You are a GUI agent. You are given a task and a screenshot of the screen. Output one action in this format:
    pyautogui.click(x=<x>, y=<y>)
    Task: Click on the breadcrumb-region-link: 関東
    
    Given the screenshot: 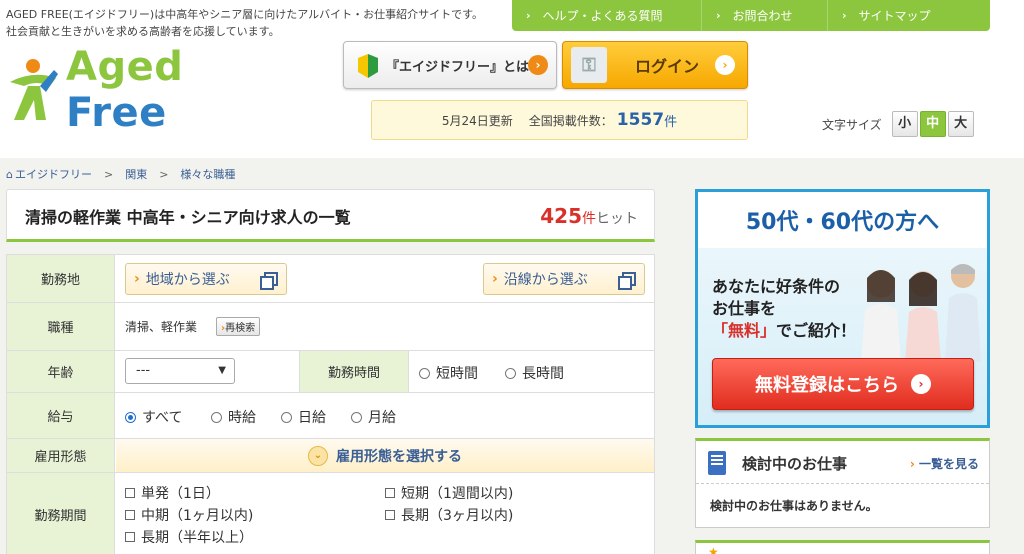 What is the action you would take?
    pyautogui.click(x=136, y=174)
    